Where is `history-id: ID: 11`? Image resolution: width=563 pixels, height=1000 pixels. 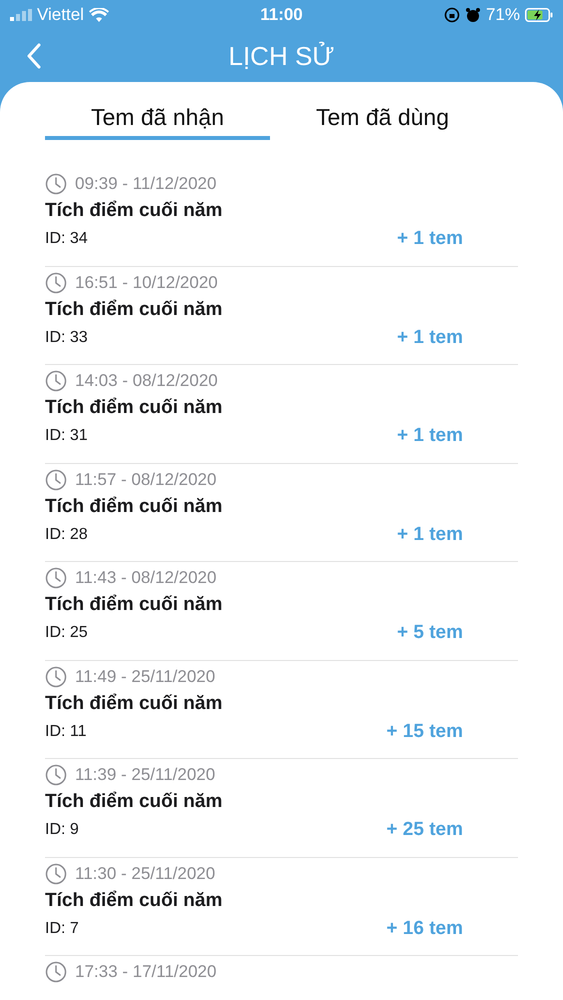 history-id: ID: 11 is located at coordinates (65, 732).